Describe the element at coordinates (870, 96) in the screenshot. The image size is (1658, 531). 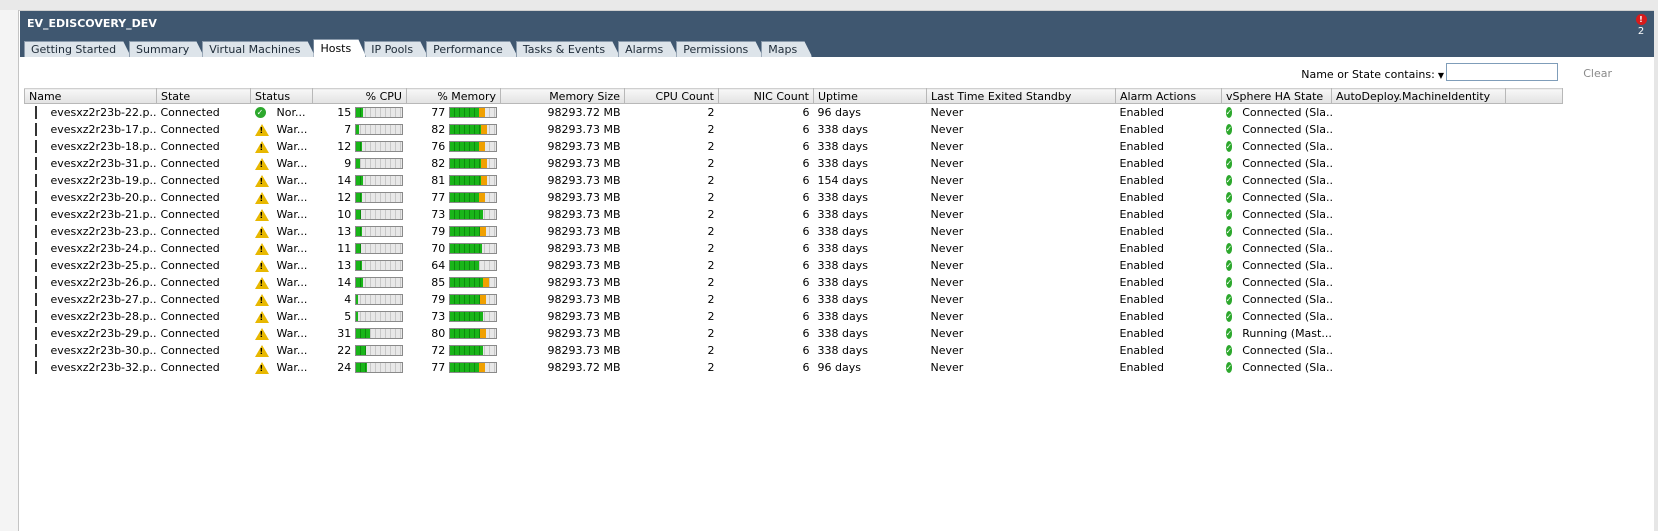
I see `column-header-uptime: Uptime` at that location.